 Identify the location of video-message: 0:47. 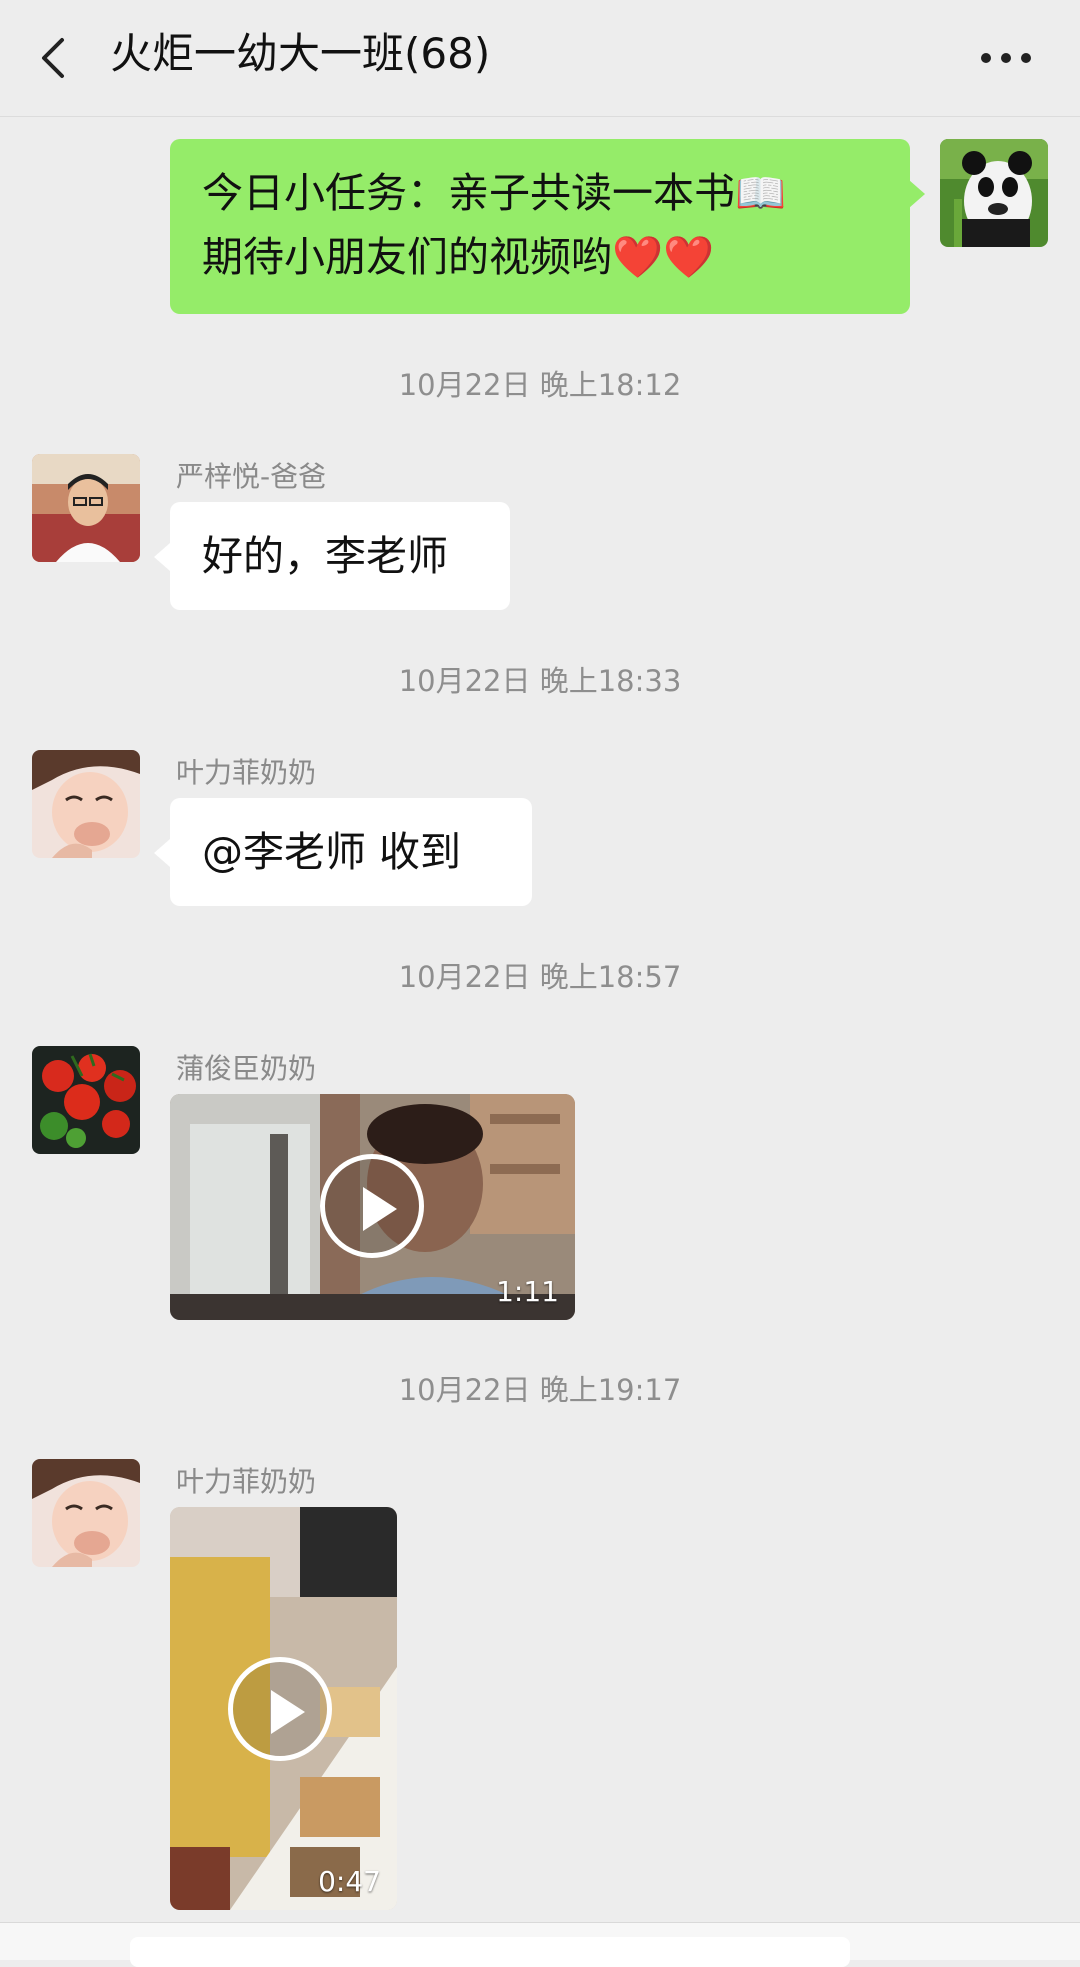
(283, 1708).